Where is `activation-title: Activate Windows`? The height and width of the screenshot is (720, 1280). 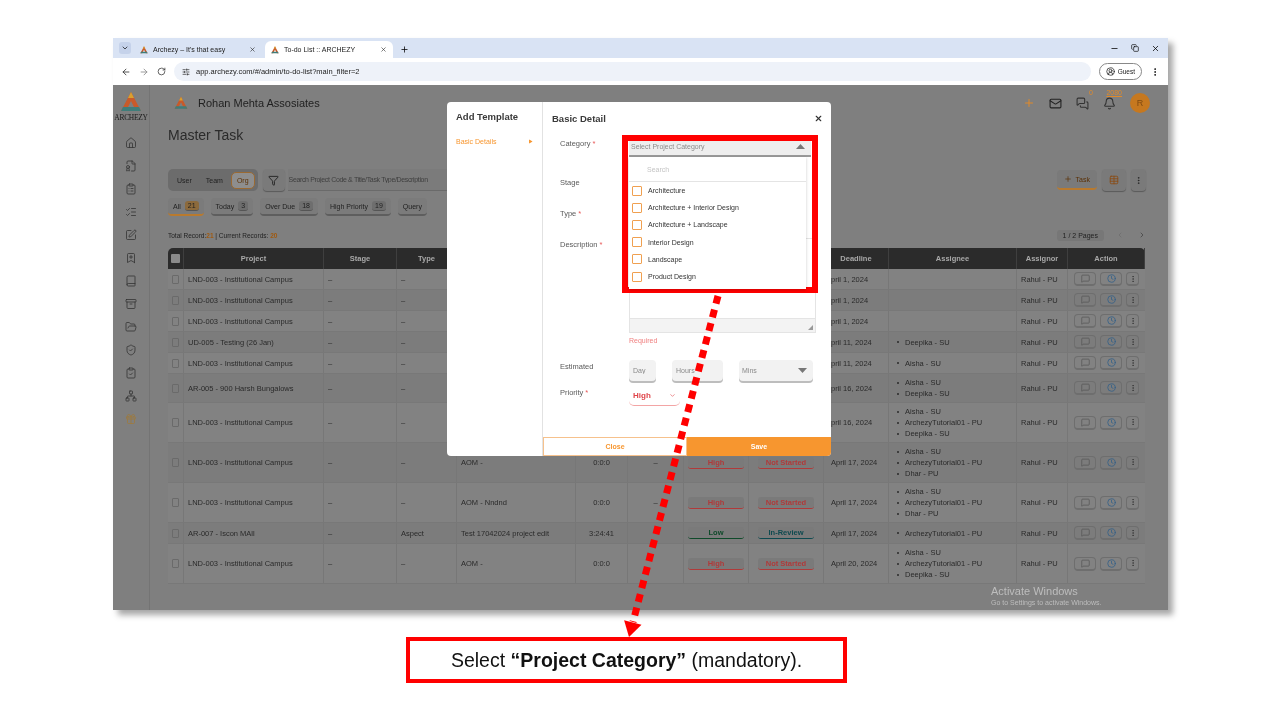
activation-title: Activate Windows is located at coordinates (1034, 591).